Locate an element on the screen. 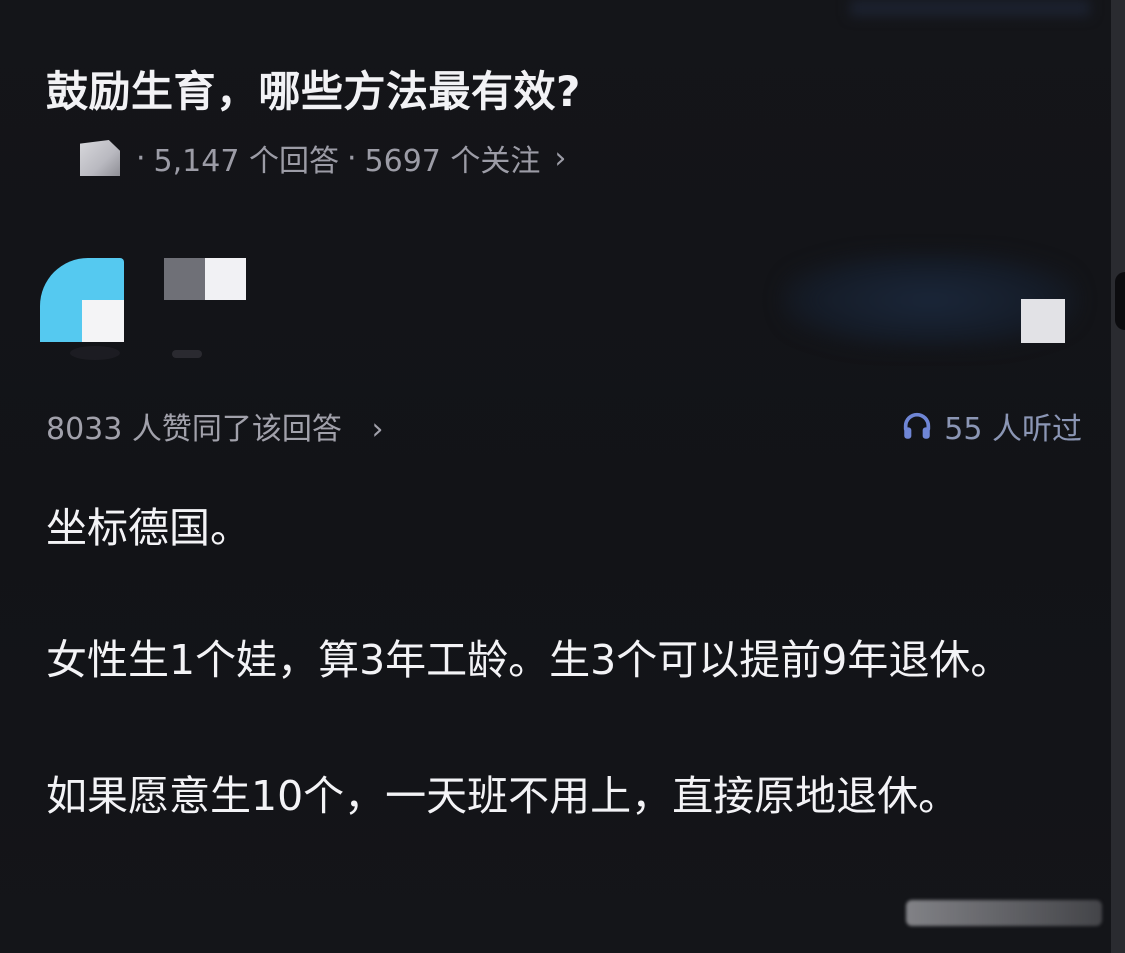 This screenshot has width=1125, height=953. question-meta: · 5,147 个回答 · 5697 个关注 › is located at coordinates (323, 158).